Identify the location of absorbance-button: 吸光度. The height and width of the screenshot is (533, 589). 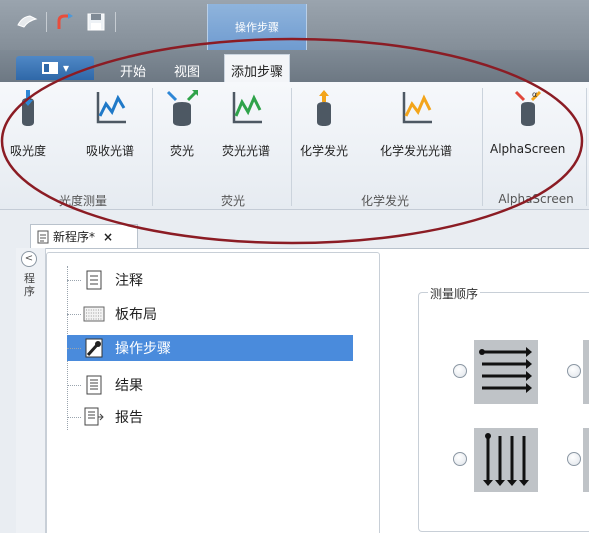
(28, 125).